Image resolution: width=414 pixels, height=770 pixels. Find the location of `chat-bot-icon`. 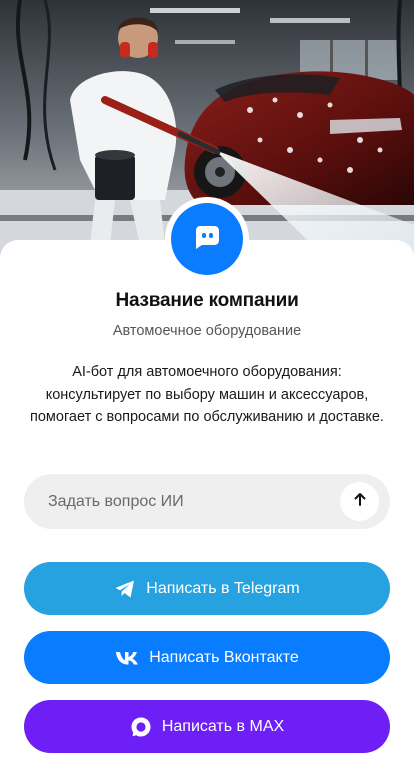

chat-bot-icon is located at coordinates (207, 239).